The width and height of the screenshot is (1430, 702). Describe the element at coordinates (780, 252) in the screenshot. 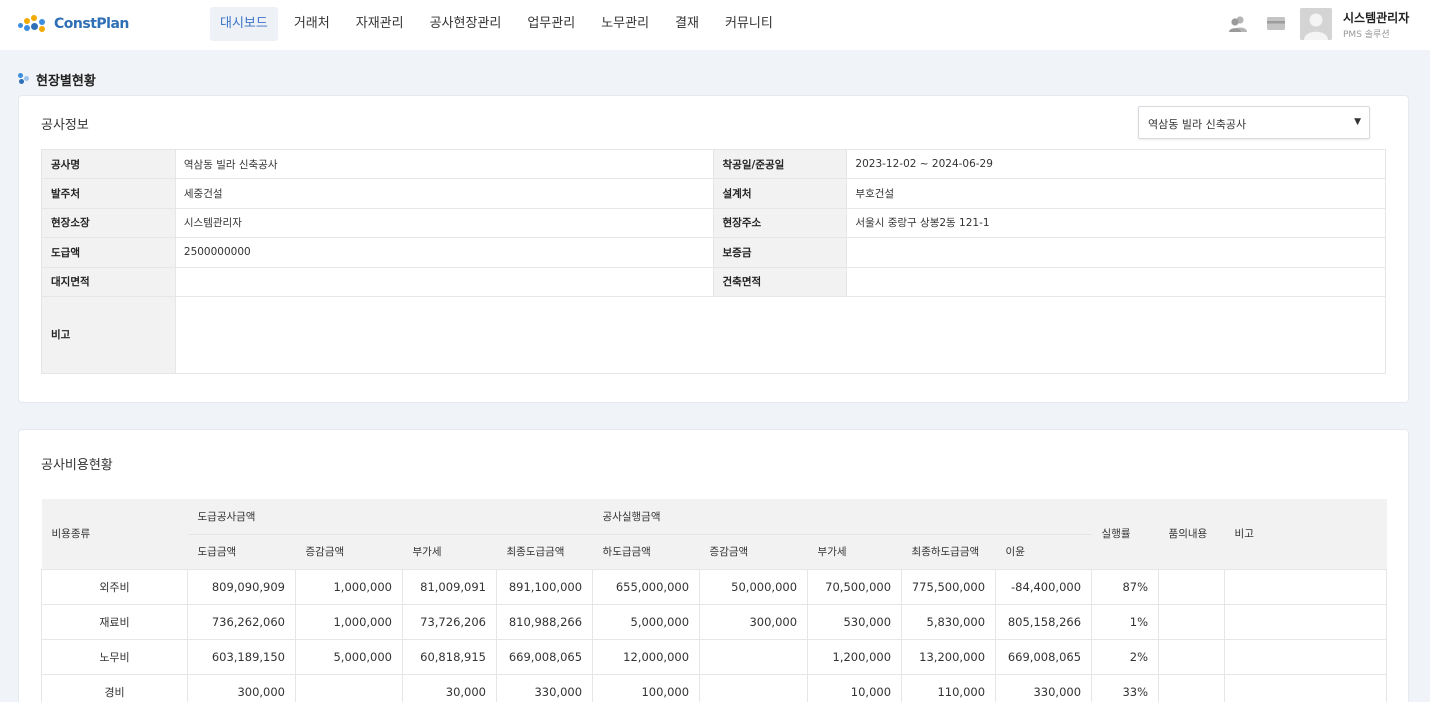

I see `info-label: 보증금` at that location.